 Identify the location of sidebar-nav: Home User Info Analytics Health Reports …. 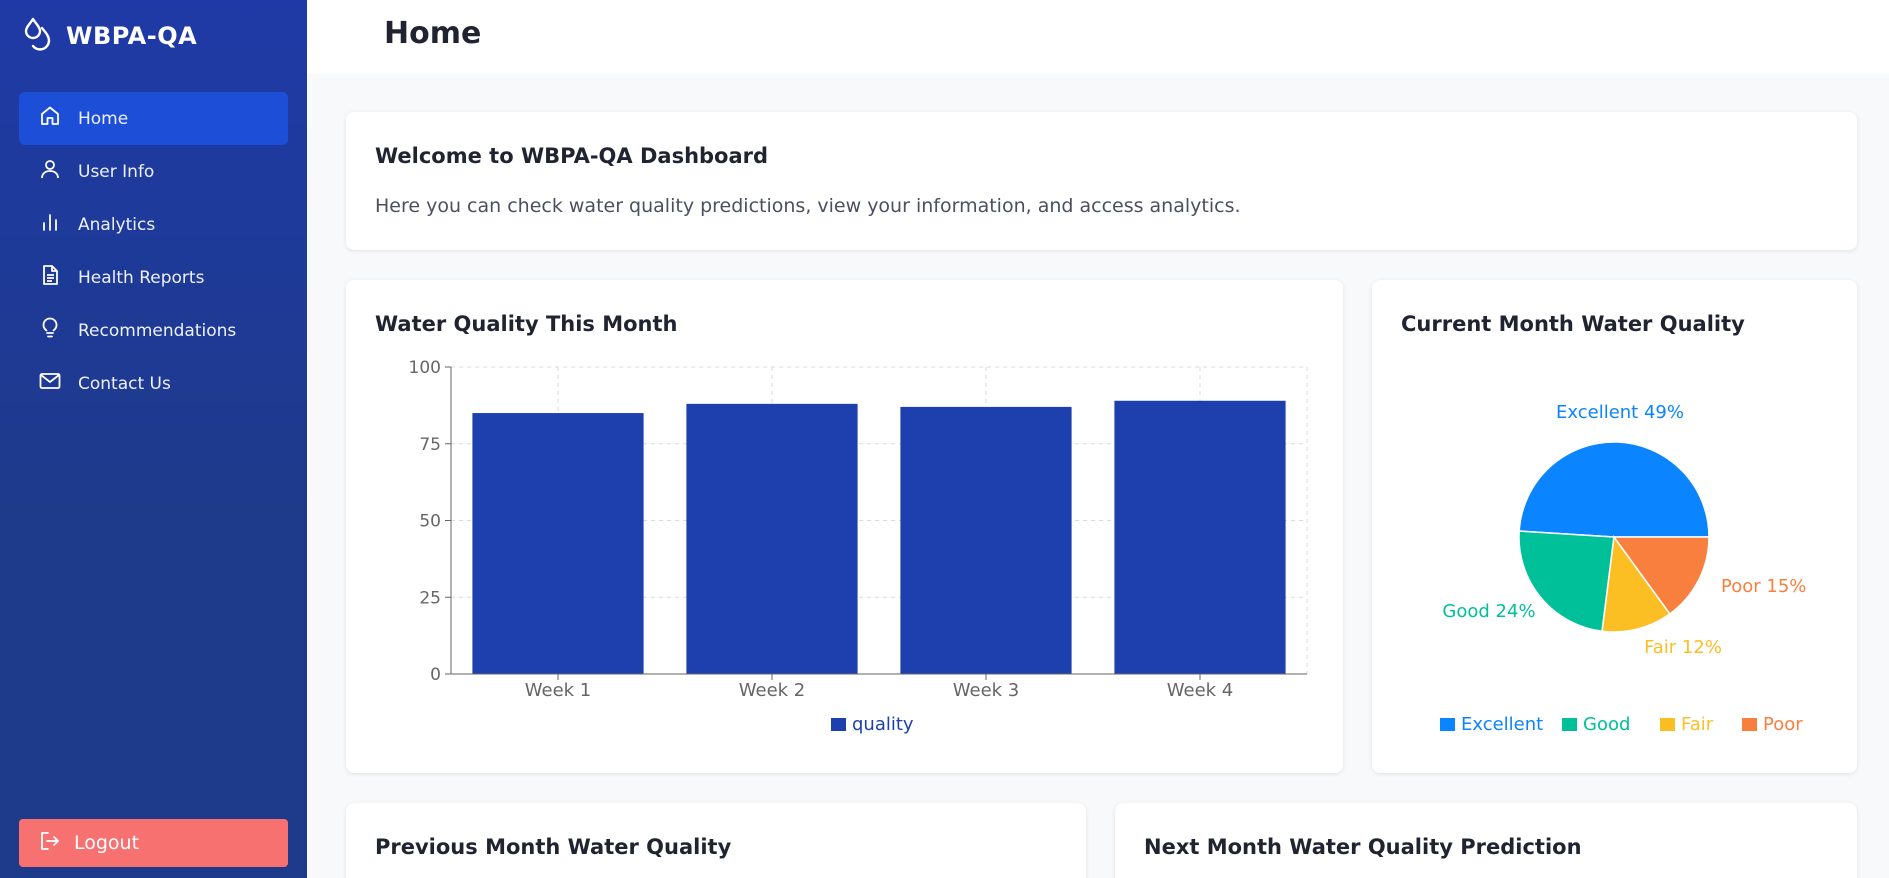
(153, 251).